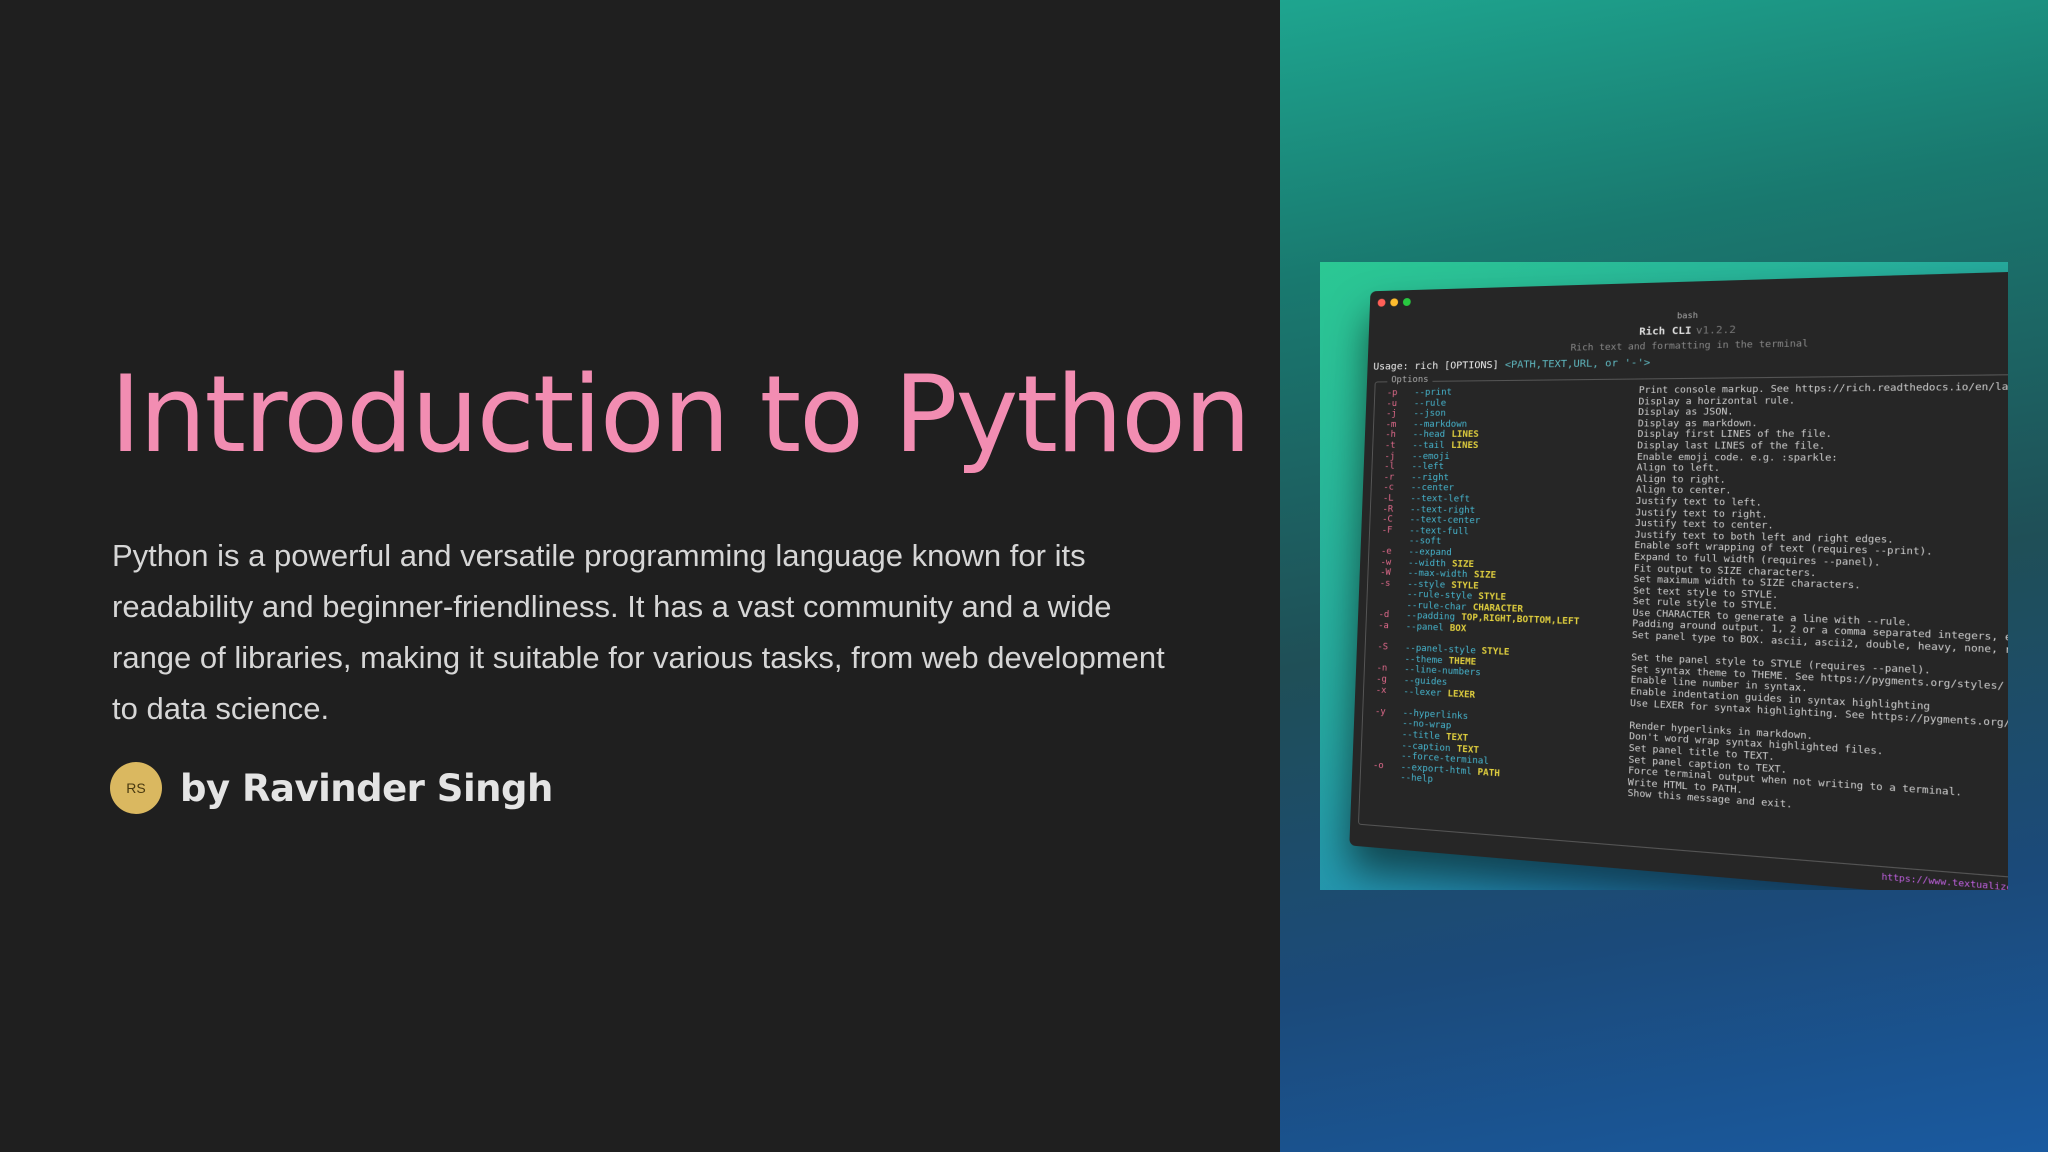  I want to click on option-long-flag: --soft, so click(1425, 541).